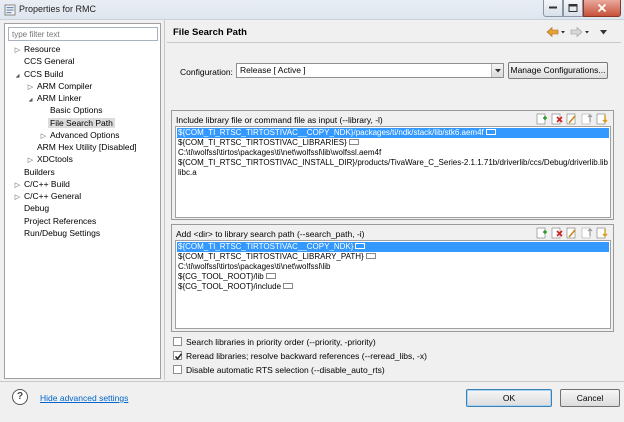 The image size is (624, 422). What do you see at coordinates (59, 98) in the screenshot?
I see `tree-item-label: ARM Linker` at bounding box center [59, 98].